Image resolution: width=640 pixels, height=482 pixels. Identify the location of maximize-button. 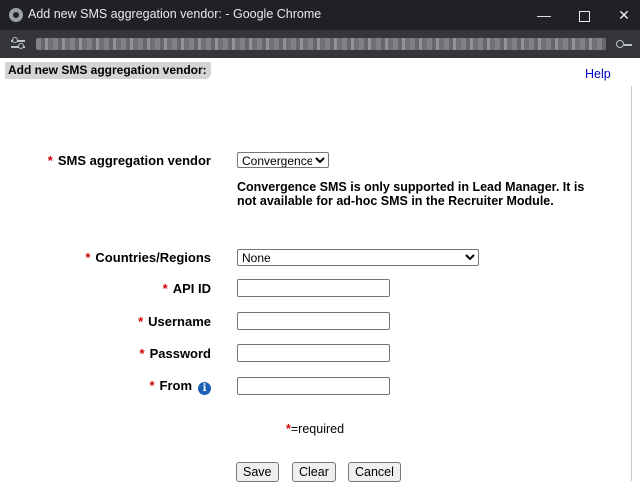
(584, 15).